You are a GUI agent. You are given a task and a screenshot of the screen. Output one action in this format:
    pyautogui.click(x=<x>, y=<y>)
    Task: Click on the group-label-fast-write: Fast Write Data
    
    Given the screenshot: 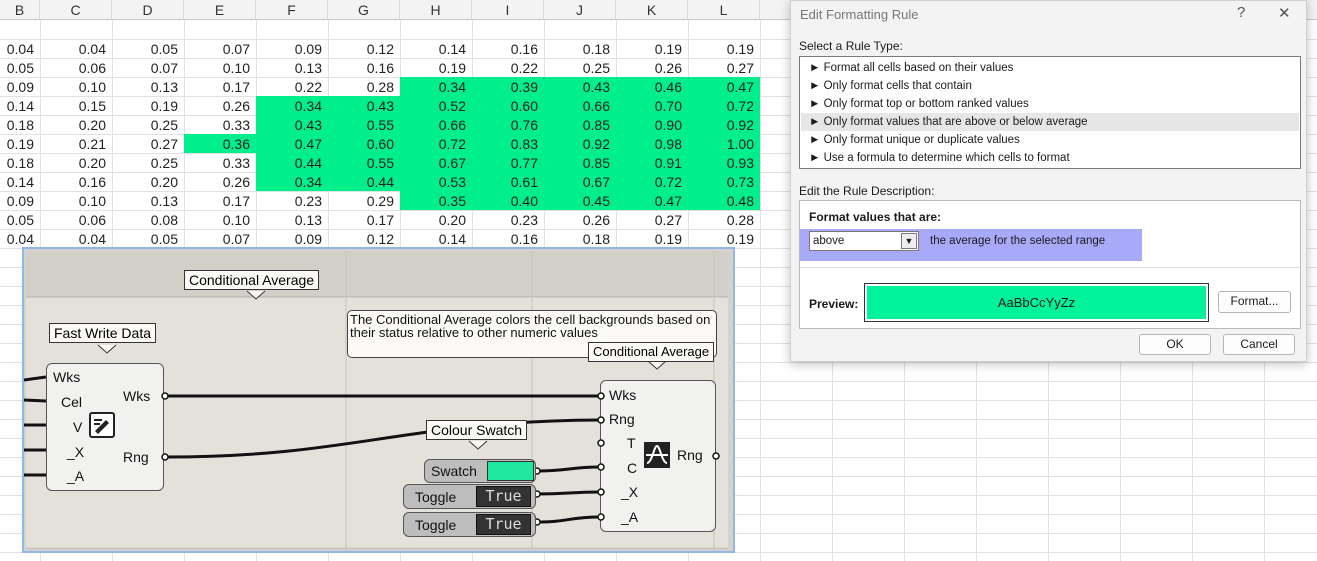 What is the action you would take?
    pyautogui.click(x=102, y=333)
    